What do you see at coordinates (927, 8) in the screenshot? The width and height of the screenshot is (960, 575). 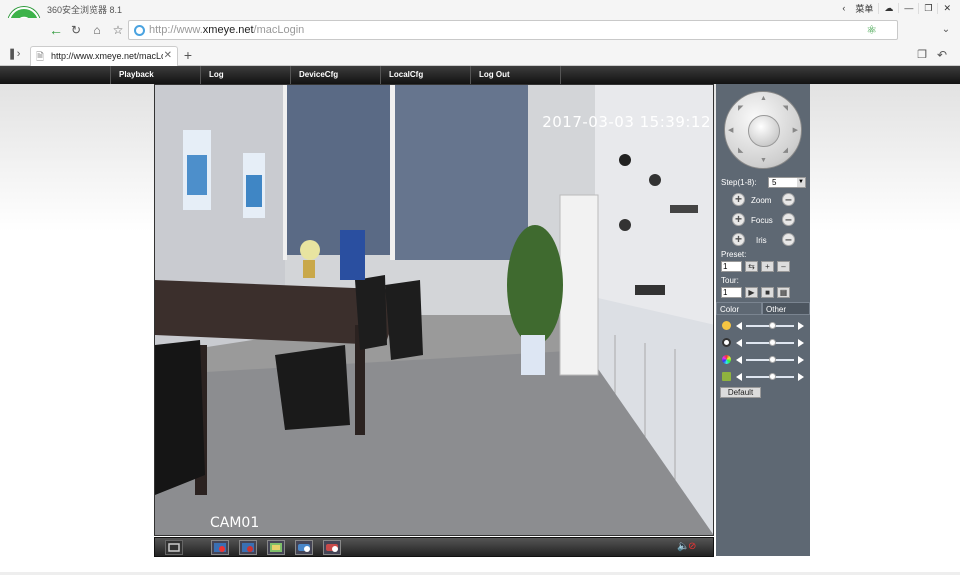 I see `restore-icon: ❐` at bounding box center [927, 8].